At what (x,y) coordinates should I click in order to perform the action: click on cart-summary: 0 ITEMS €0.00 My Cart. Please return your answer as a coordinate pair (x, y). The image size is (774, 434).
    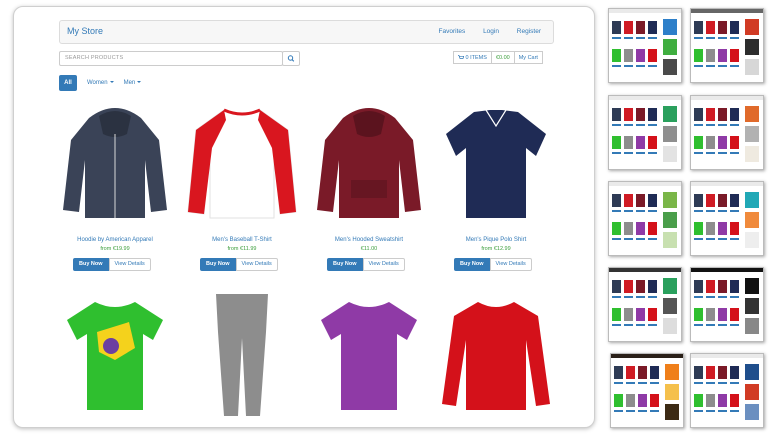
    Looking at the image, I should click on (498, 57).